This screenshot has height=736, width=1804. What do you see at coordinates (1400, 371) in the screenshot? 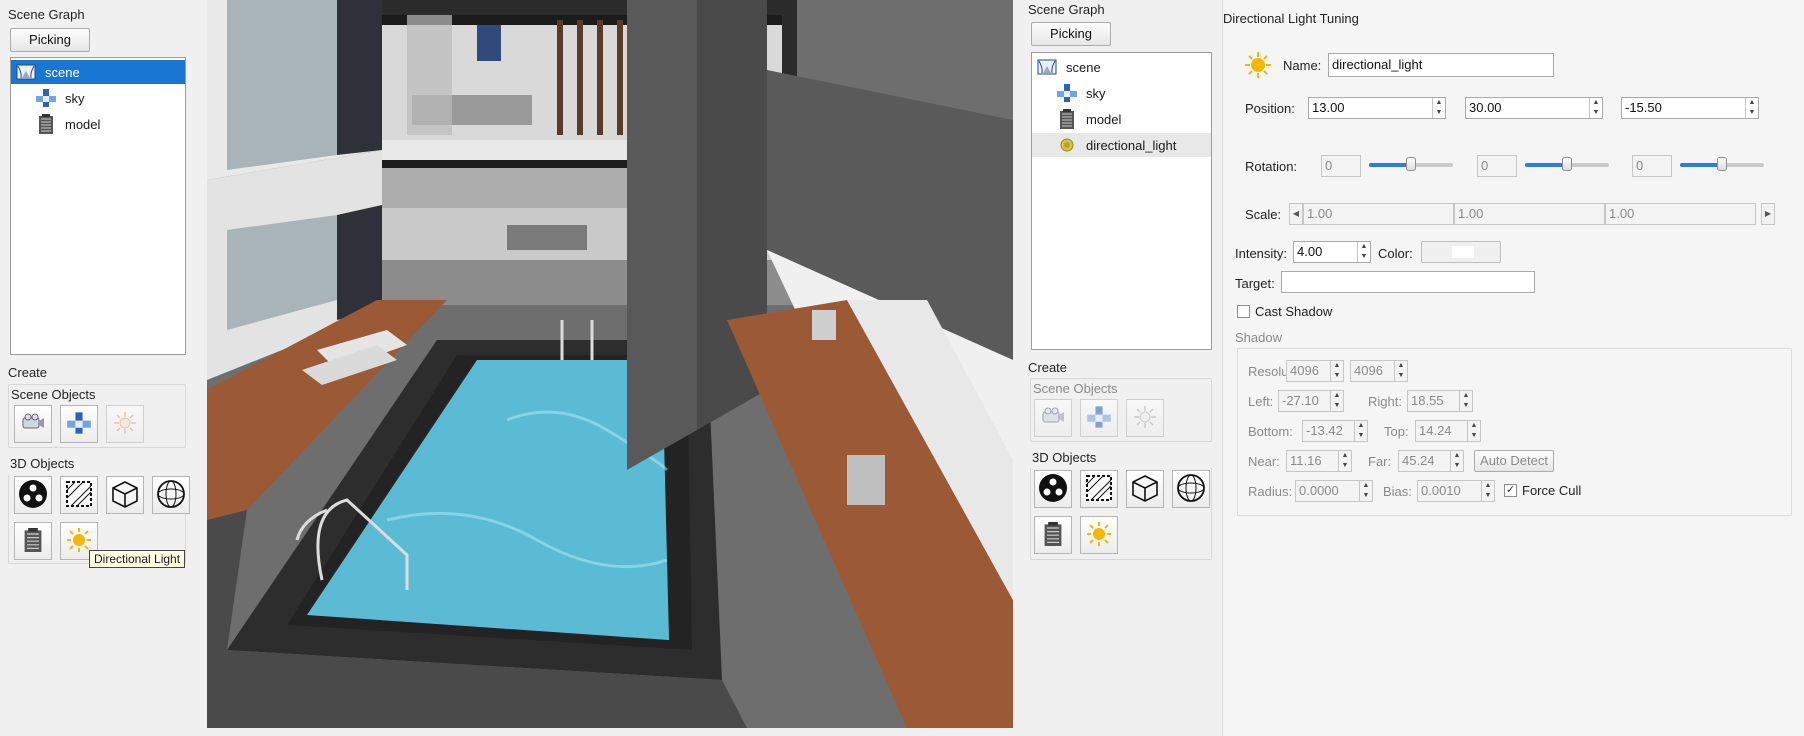
I see `resolution-height-spinner: ▲ ▼` at bounding box center [1400, 371].